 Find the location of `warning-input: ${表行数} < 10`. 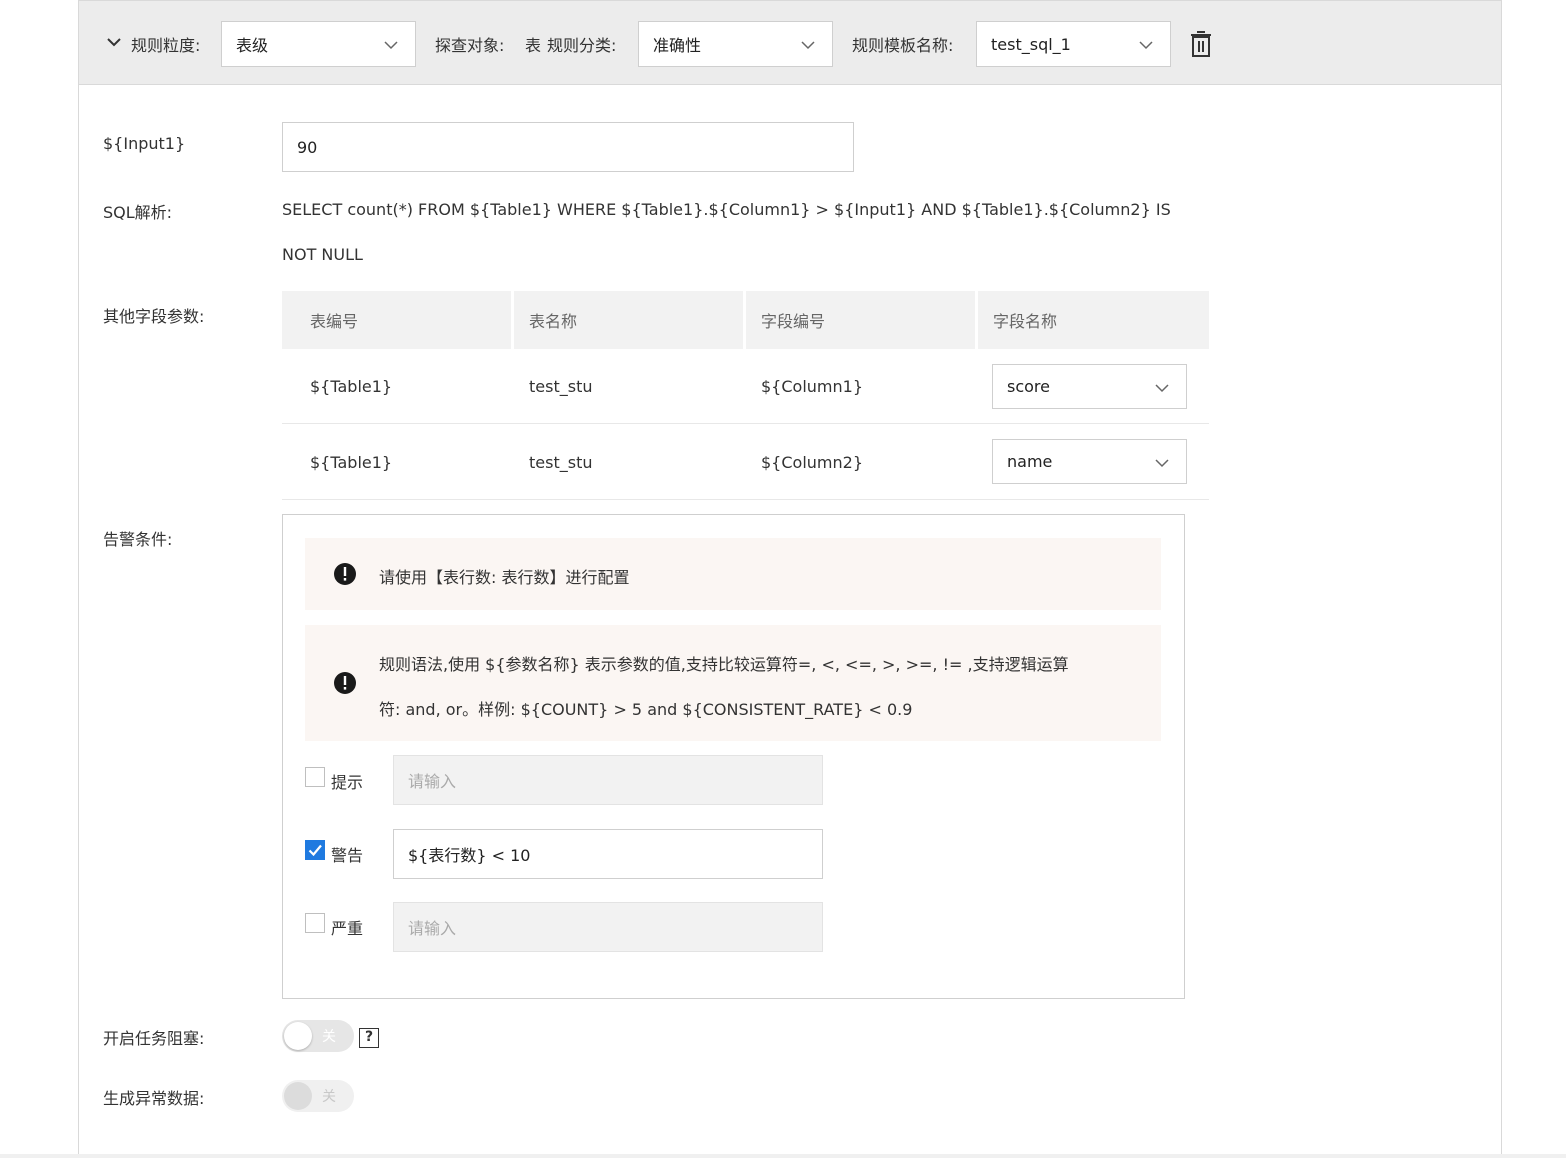

warning-input: ${表行数} < 10 is located at coordinates (608, 854).